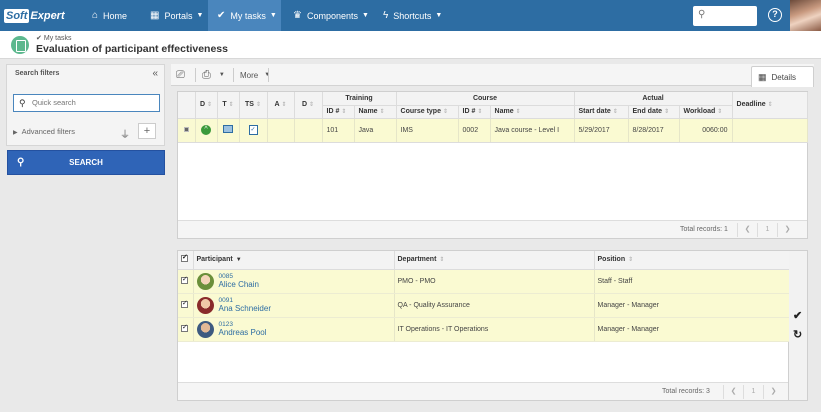 The height and width of the screenshot is (412, 821). Describe the element at coordinates (775, 15) in the screenshot. I see `help-icon: ?` at that location.